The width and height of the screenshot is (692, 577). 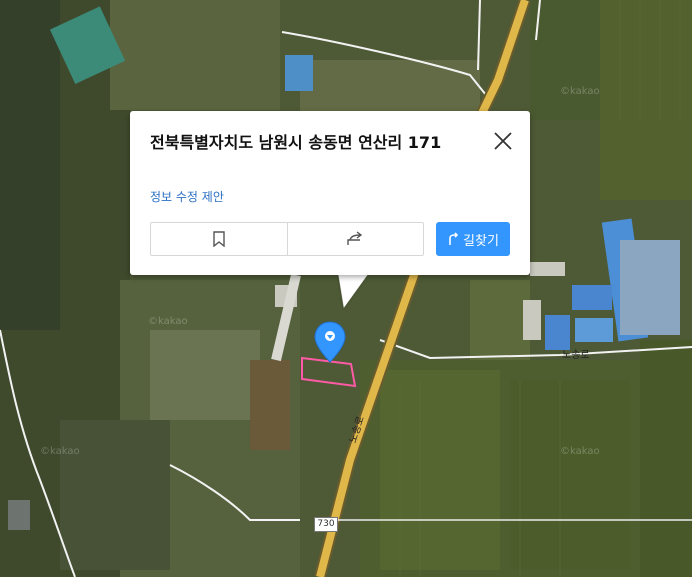 I want to click on road-label: 노송로, so click(x=576, y=355).